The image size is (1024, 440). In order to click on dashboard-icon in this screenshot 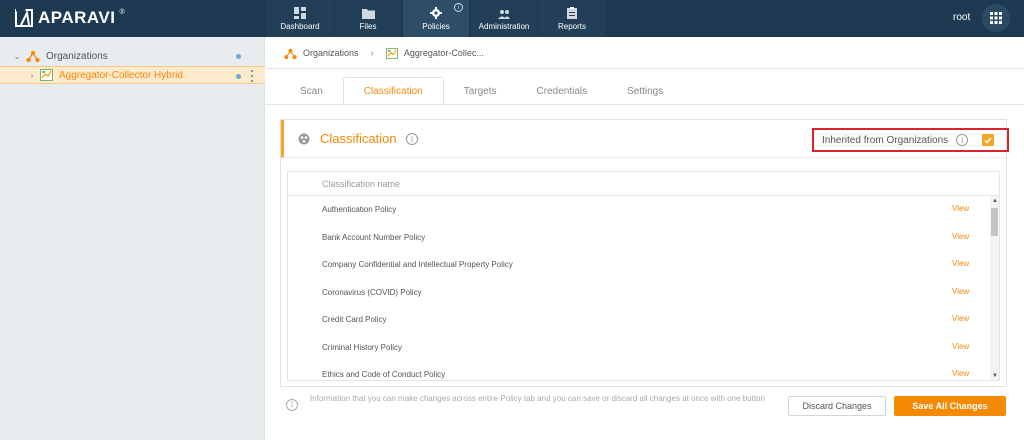, I will do `click(300, 13)`.